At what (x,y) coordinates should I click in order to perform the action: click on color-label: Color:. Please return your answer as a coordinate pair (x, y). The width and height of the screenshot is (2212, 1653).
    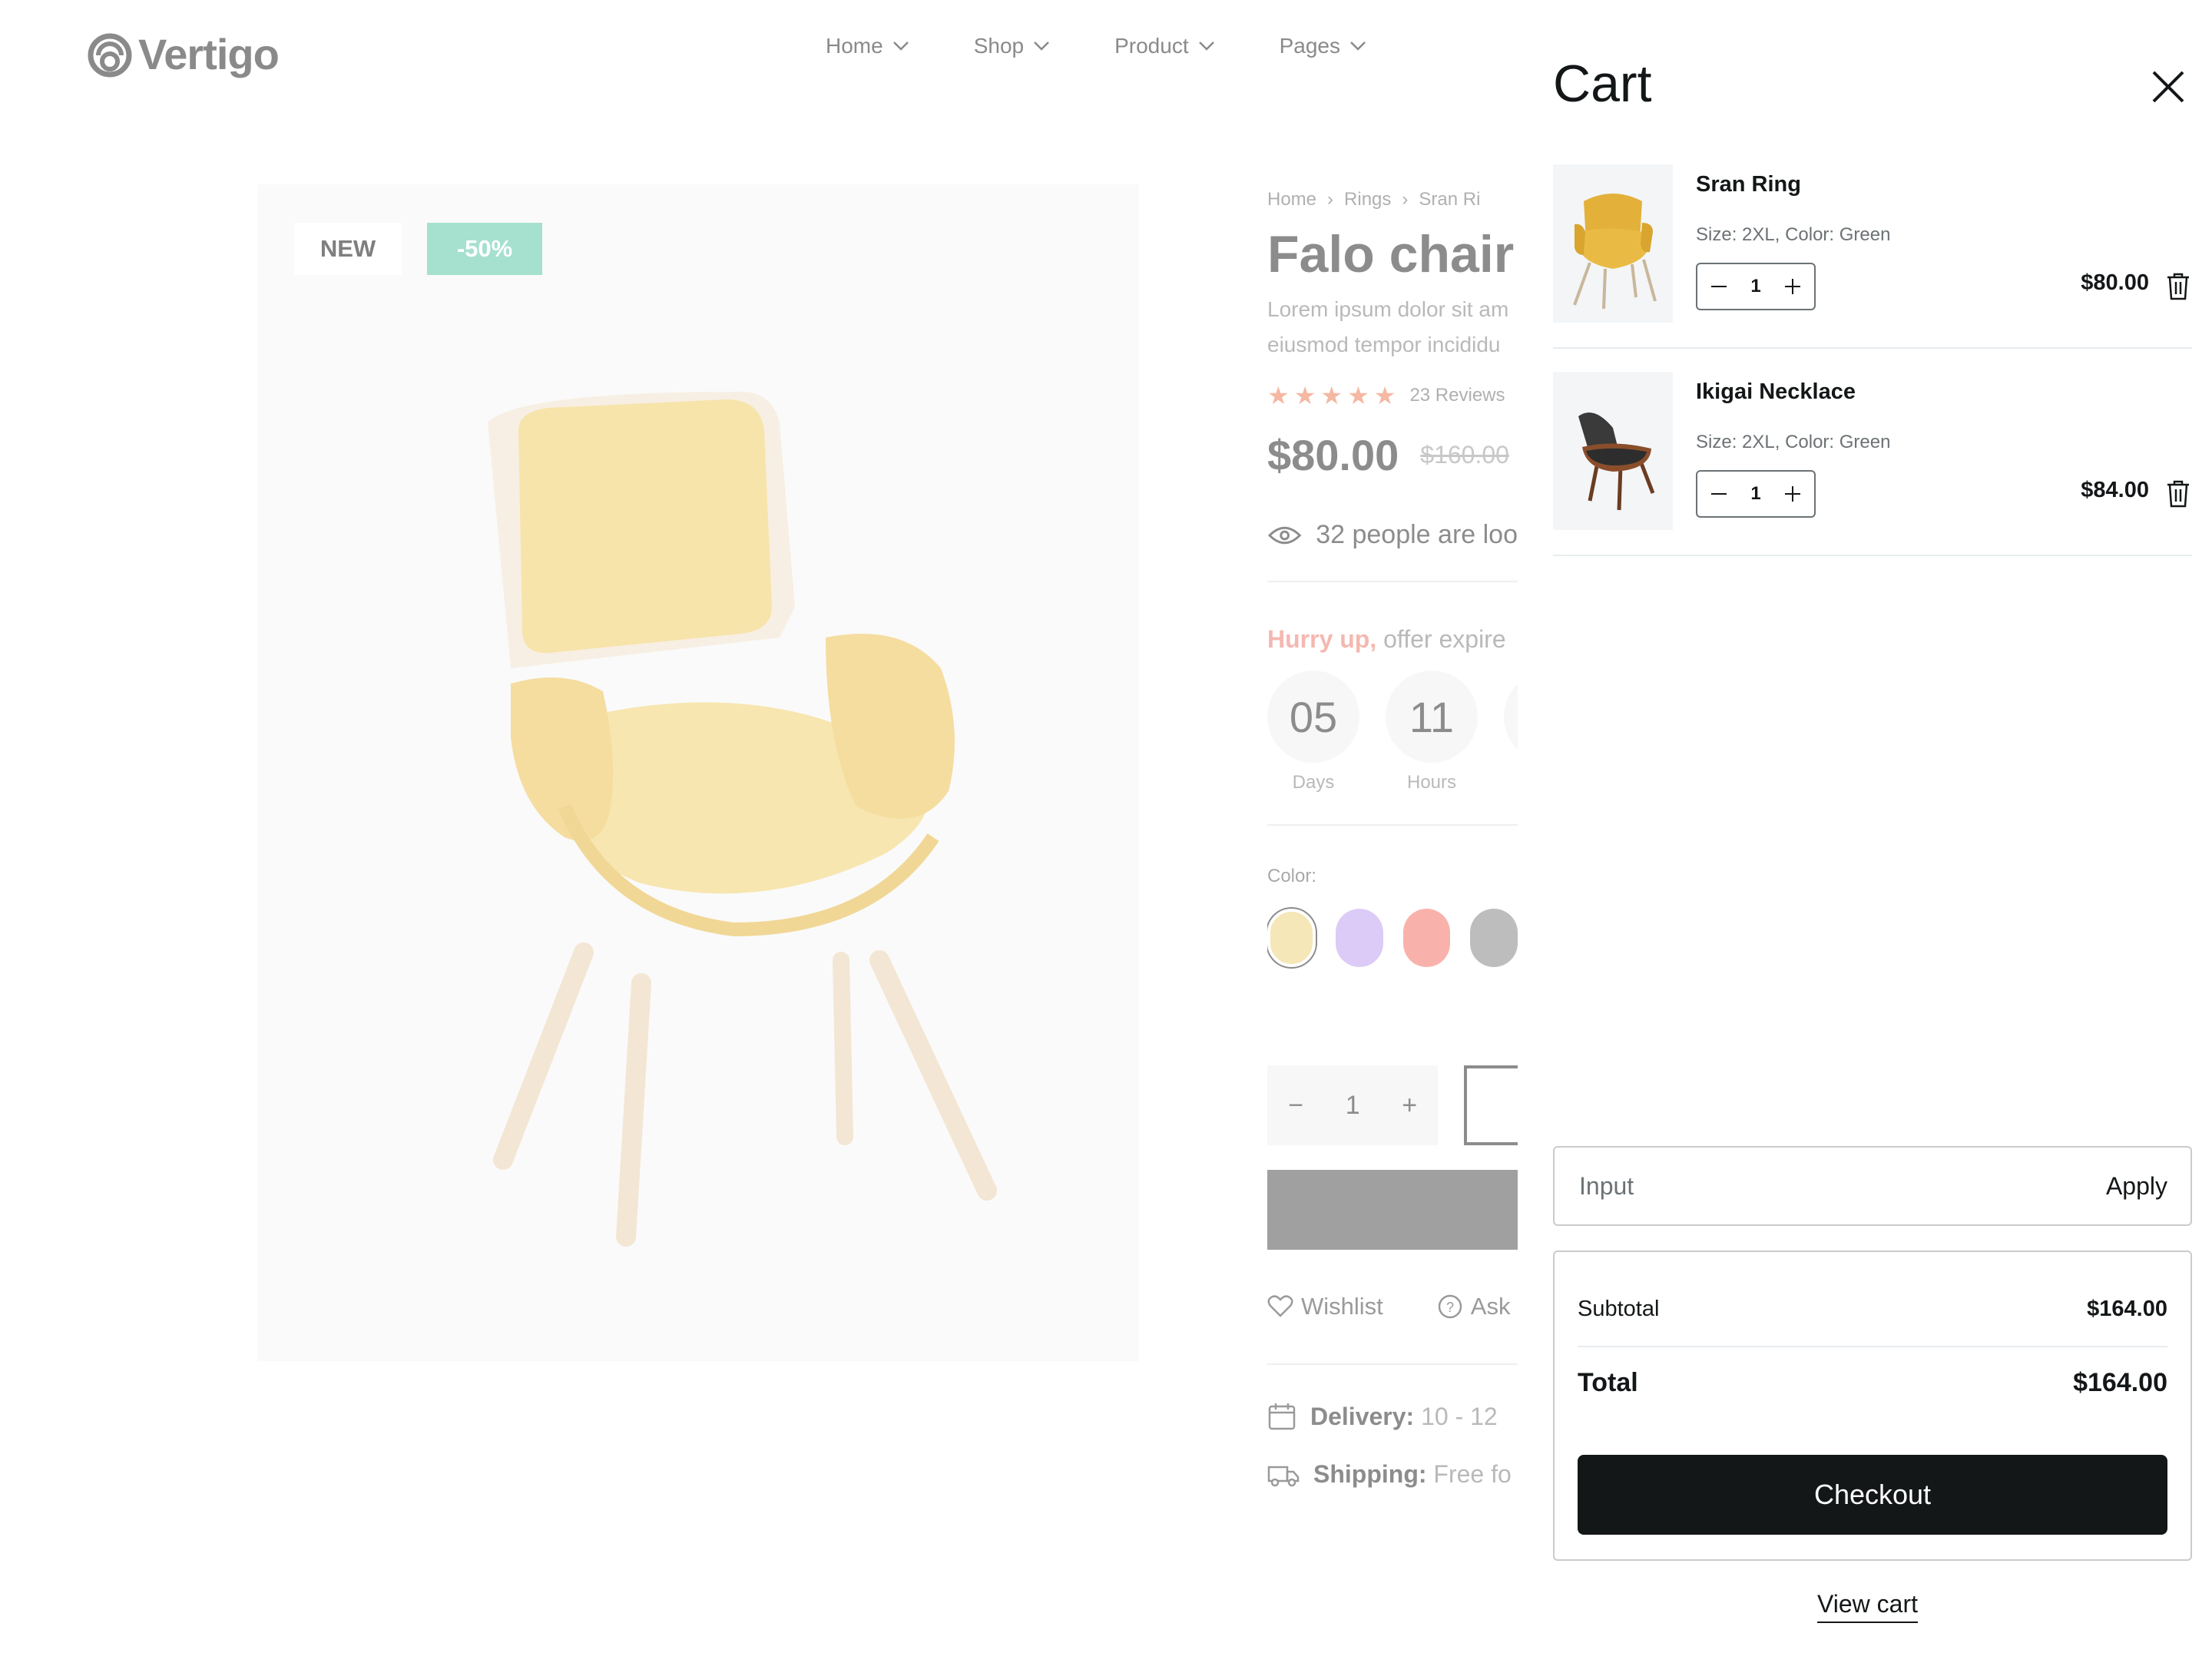
    Looking at the image, I should click on (1292, 876).